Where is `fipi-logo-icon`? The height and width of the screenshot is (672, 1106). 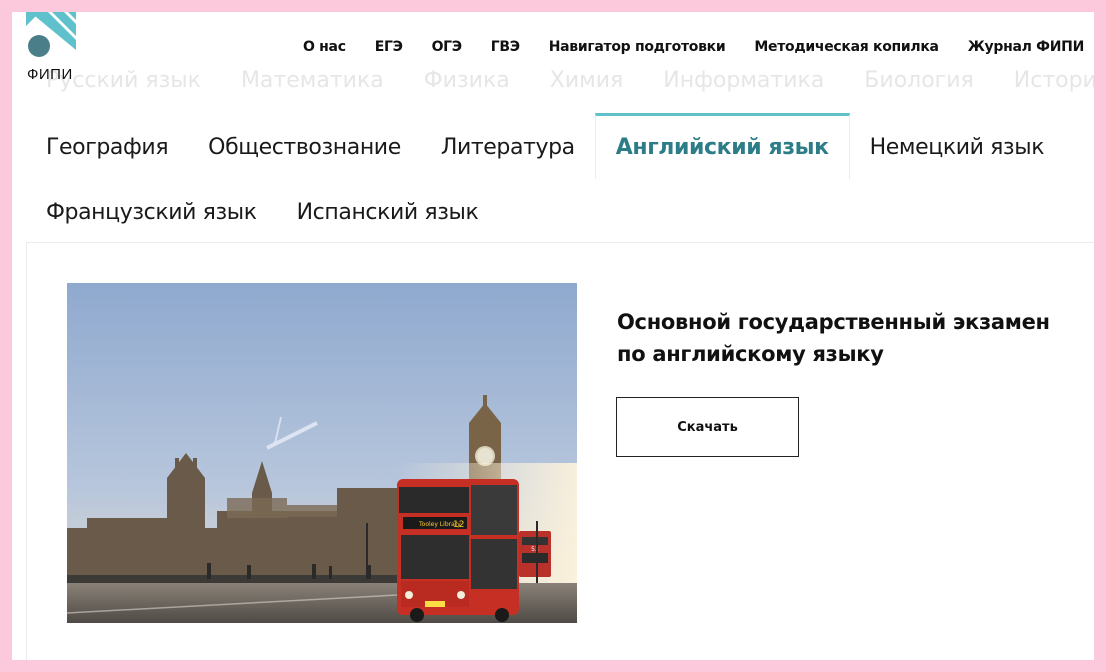 fipi-logo-icon is located at coordinates (51, 36).